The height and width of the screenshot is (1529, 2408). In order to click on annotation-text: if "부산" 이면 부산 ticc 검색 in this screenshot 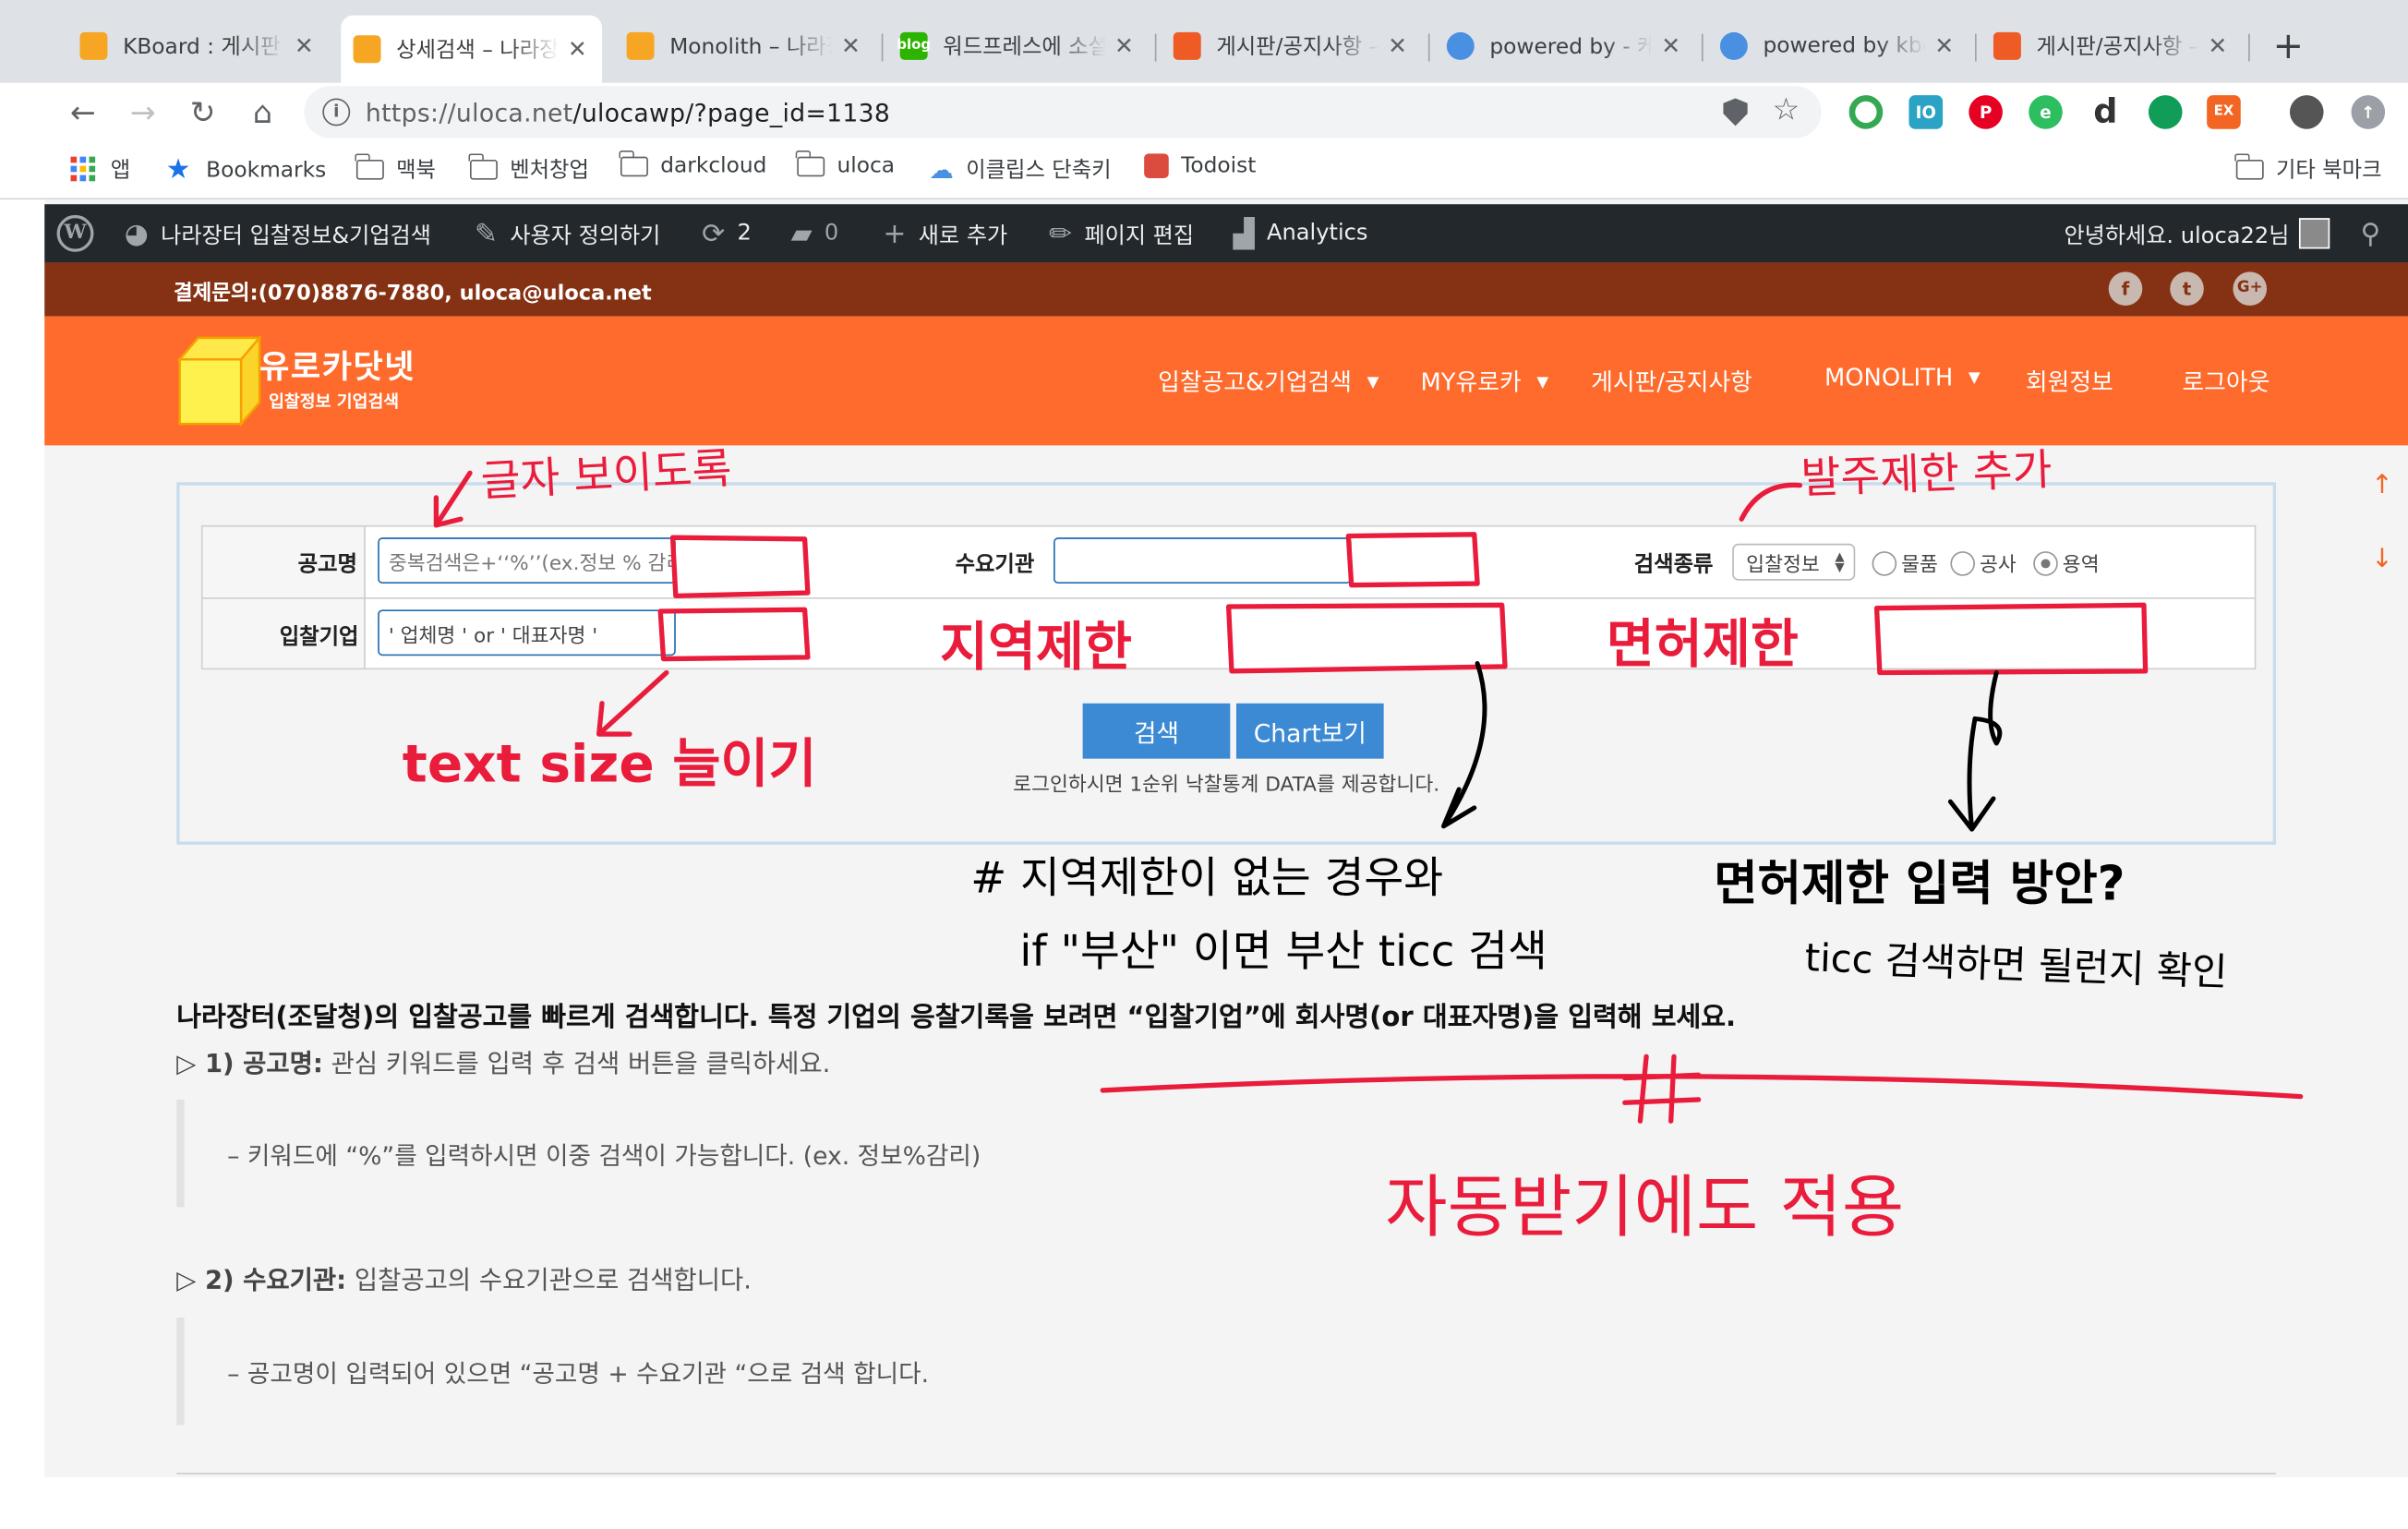, I will do `click(1283, 951)`.